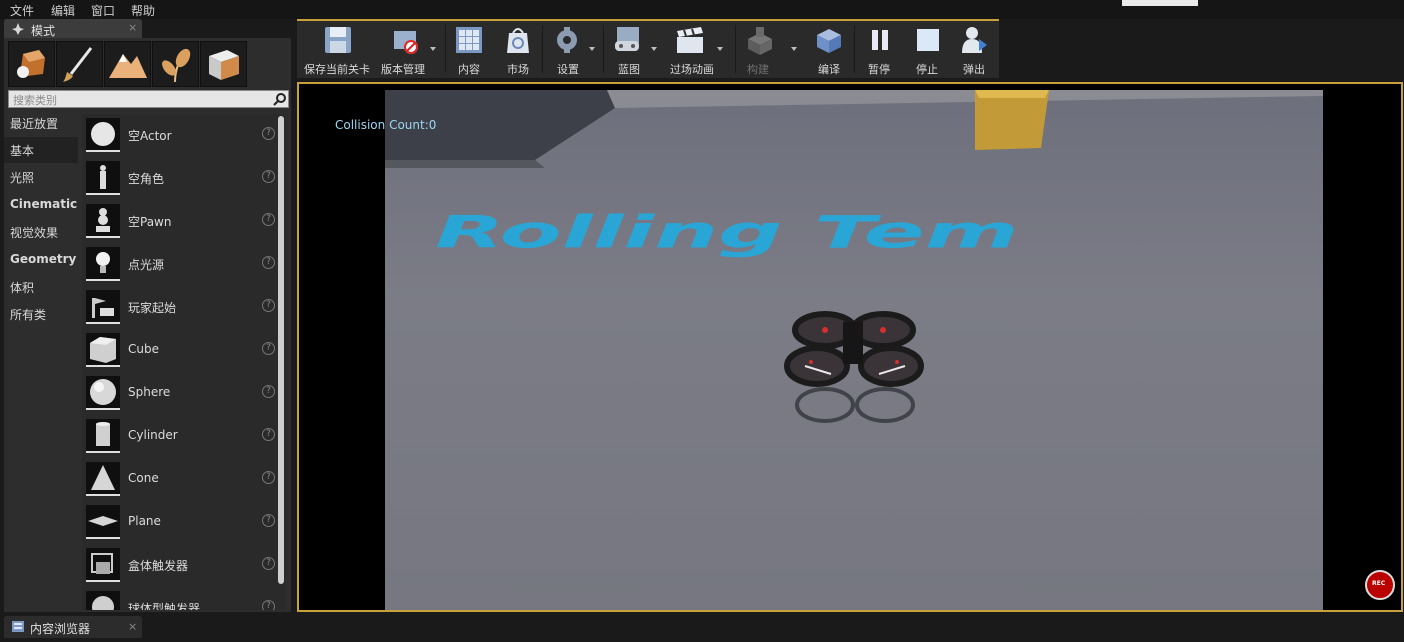 This screenshot has height=642, width=1404. Describe the element at coordinates (103, 10) in the screenshot. I see `menu-window: 窗口` at that location.